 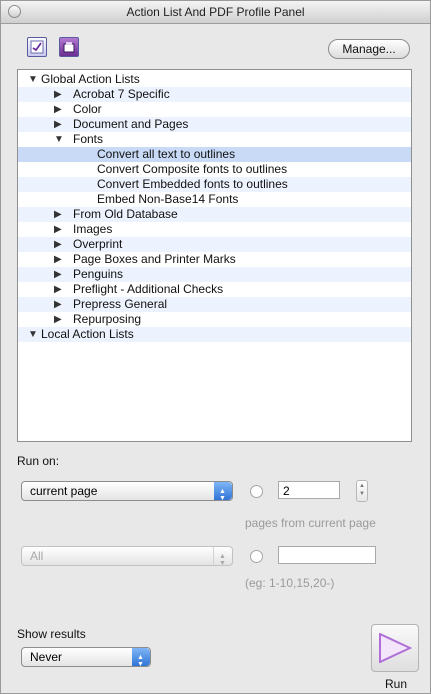 I want to click on show-results-select: Never ▲ ▼, so click(x=86, y=657).